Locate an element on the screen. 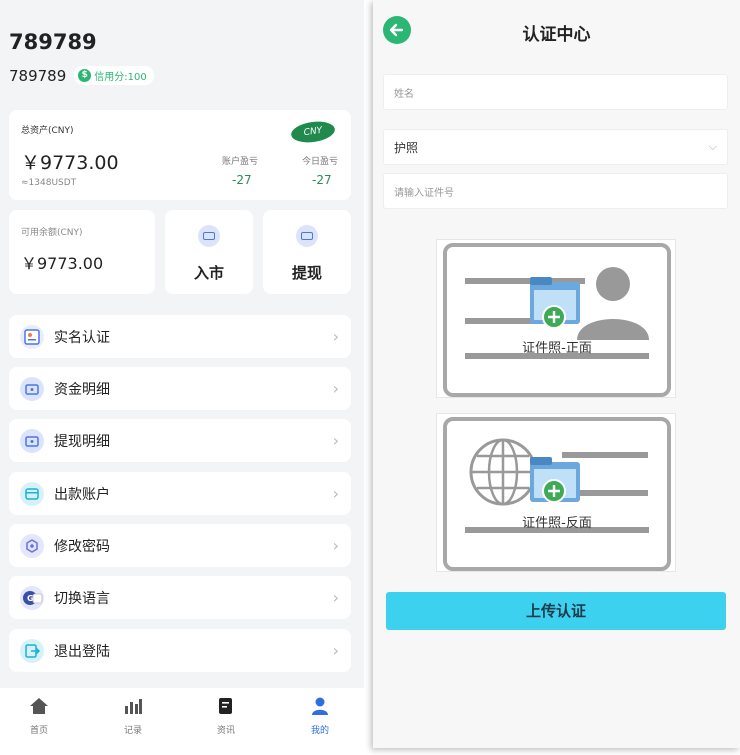 Image resolution: width=740 pixels, height=755 pixels. id-card-back-image is located at coordinates (557, 494).